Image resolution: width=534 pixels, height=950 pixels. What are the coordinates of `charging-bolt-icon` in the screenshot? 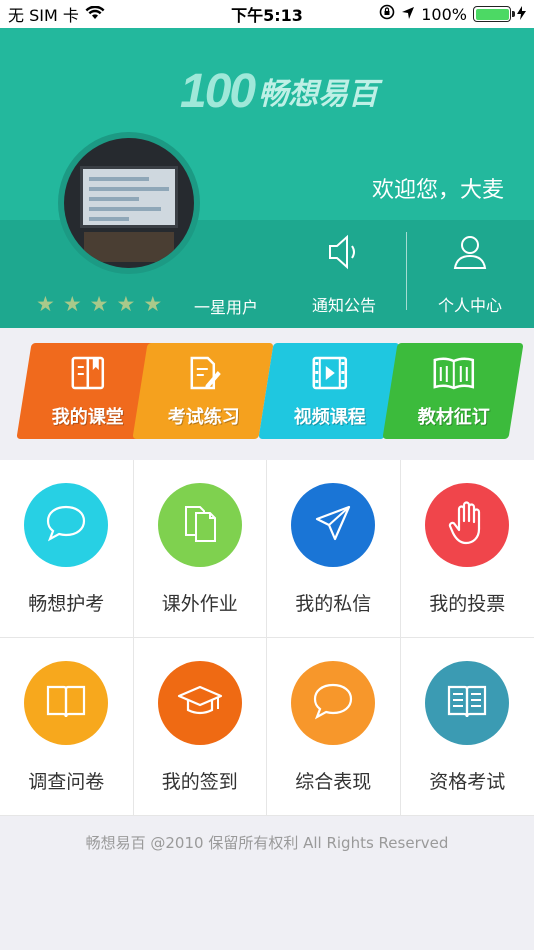 It's located at (521, 14).